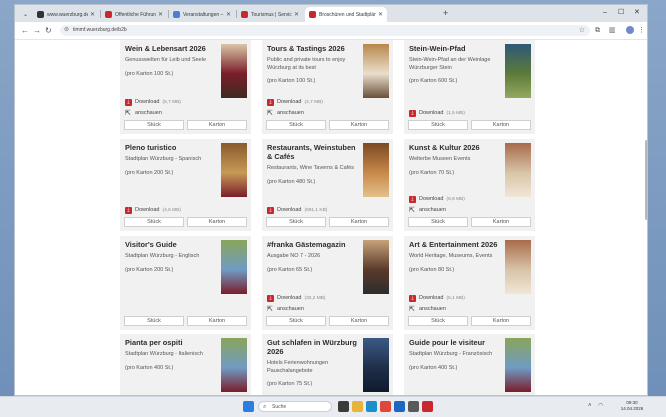 Image resolution: width=666 pixels, height=417 pixels. What do you see at coordinates (346, 14) in the screenshot?
I see `tab-5: Broschüren und Stadtpläne ✕` at bounding box center [346, 14].